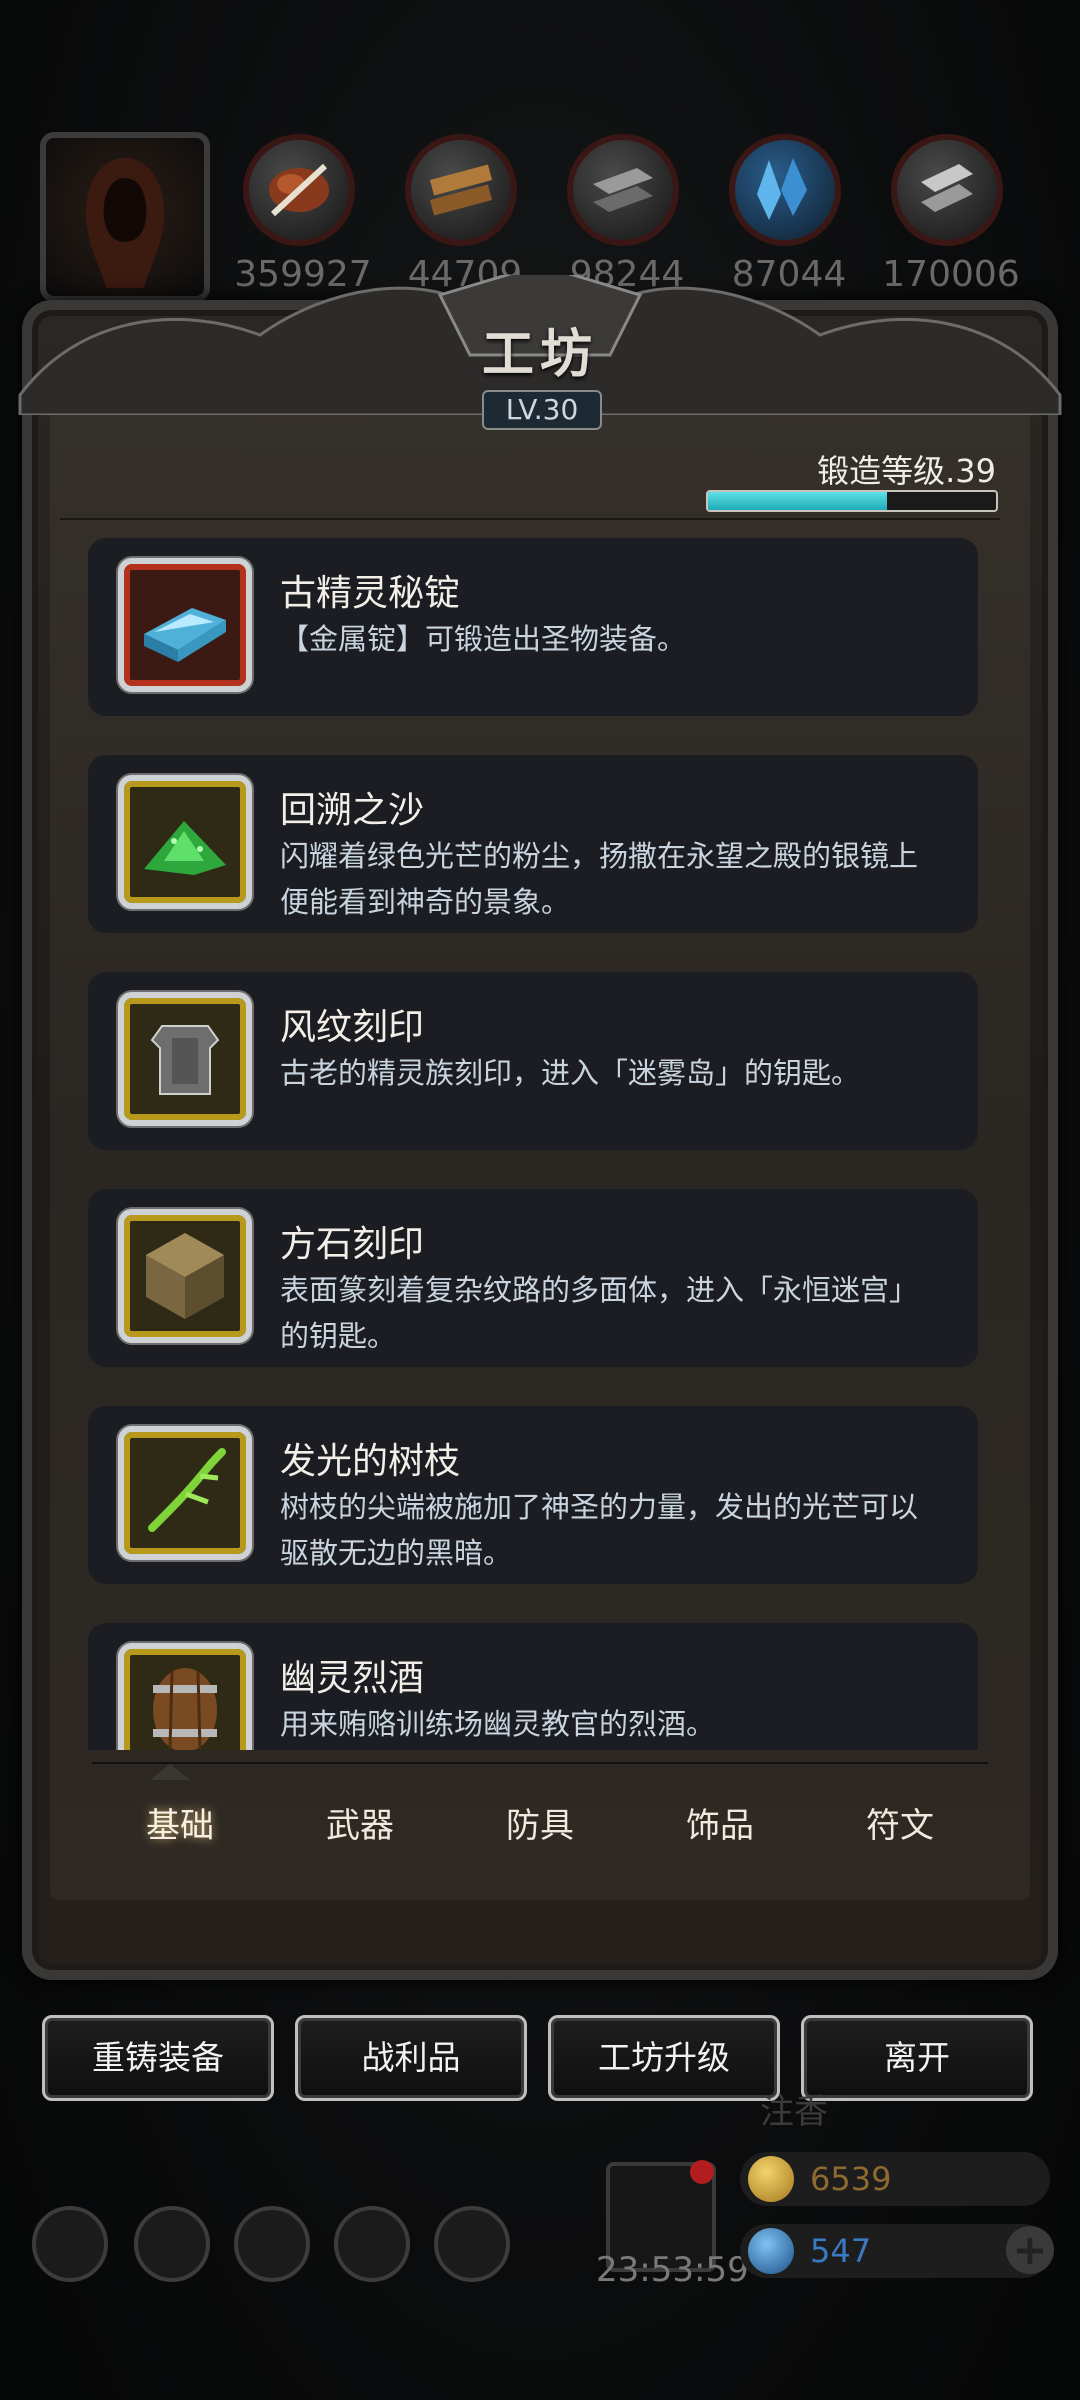 The width and height of the screenshot is (1080, 2400). I want to click on tab-weapons: 武器, so click(360, 1822).